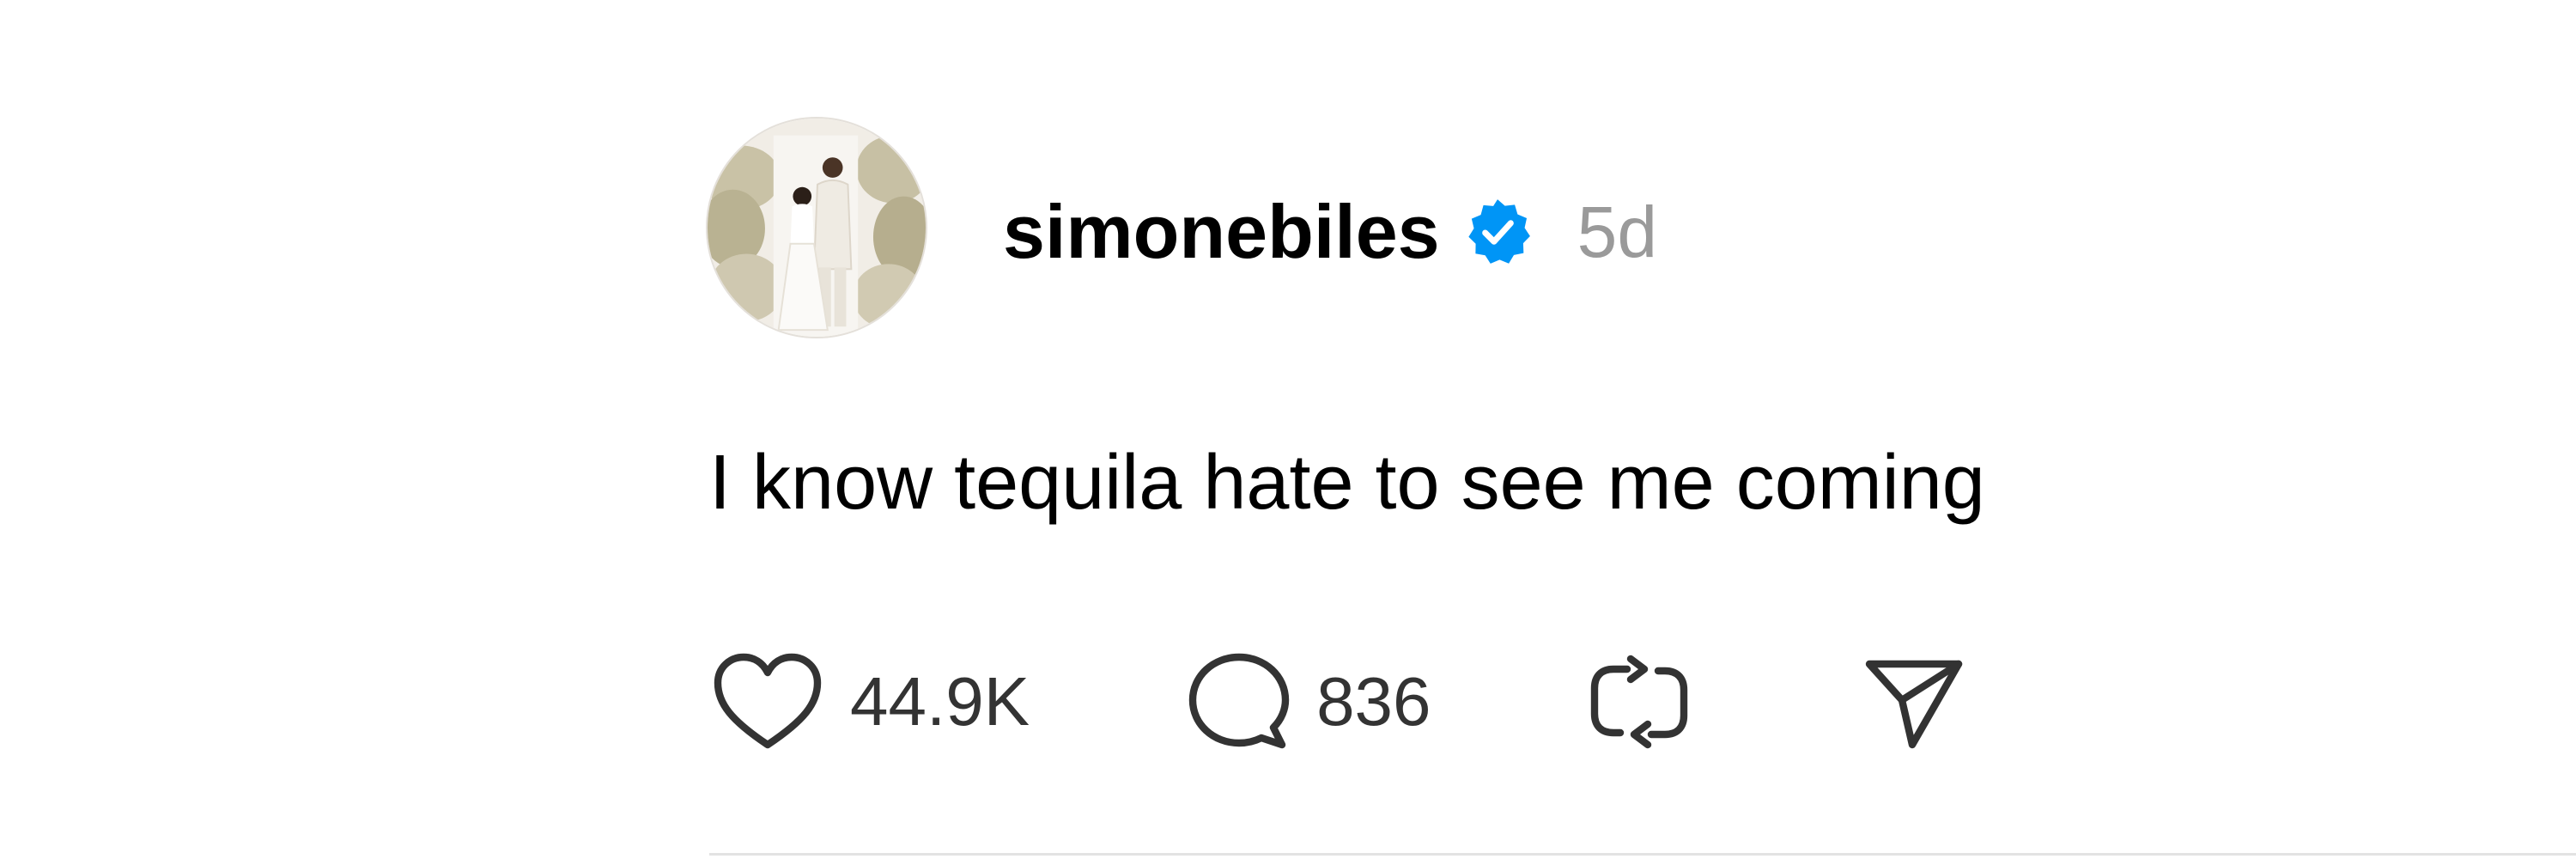 The image size is (2576, 859). I want to click on repost-button, so click(1639, 702).